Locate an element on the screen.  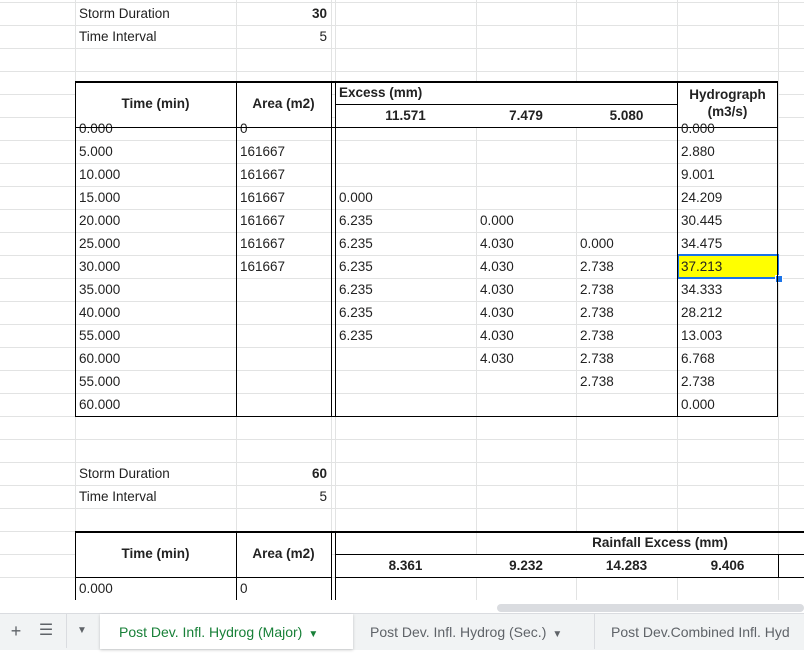
tab-post-dev-combined: Post Dev.Combined Infl. Hyd is located at coordinates (699, 631).